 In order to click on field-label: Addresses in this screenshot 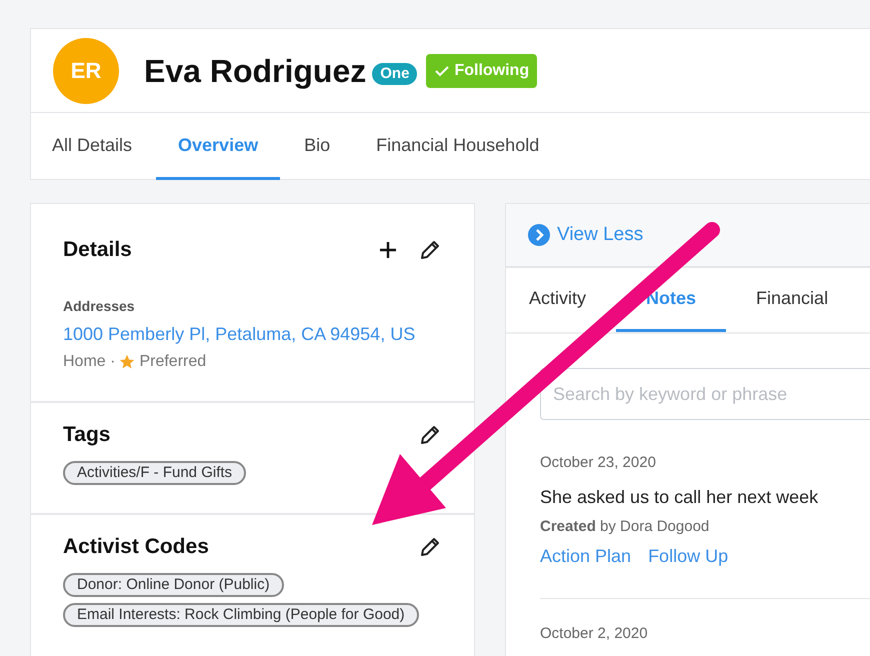, I will do `click(99, 306)`.